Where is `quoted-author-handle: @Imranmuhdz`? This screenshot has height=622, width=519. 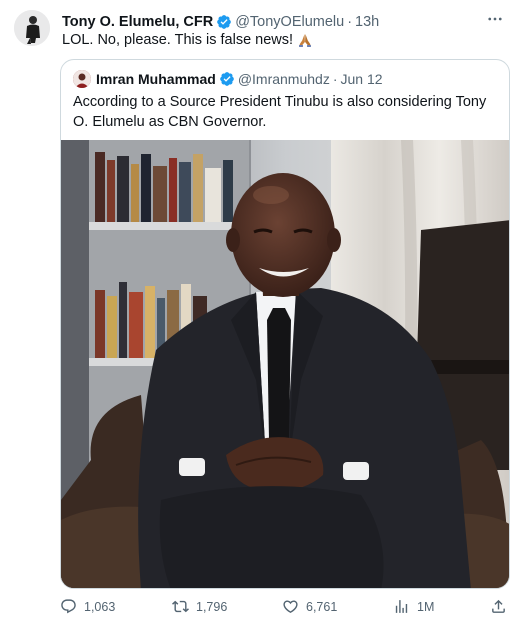 quoted-author-handle: @Imranmuhdz is located at coordinates (284, 79).